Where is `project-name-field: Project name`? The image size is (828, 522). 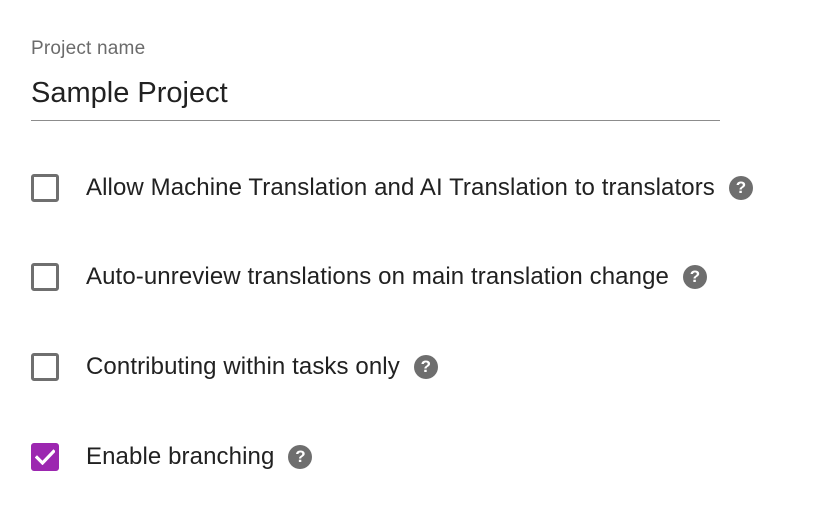 project-name-field: Project name is located at coordinates (375, 79).